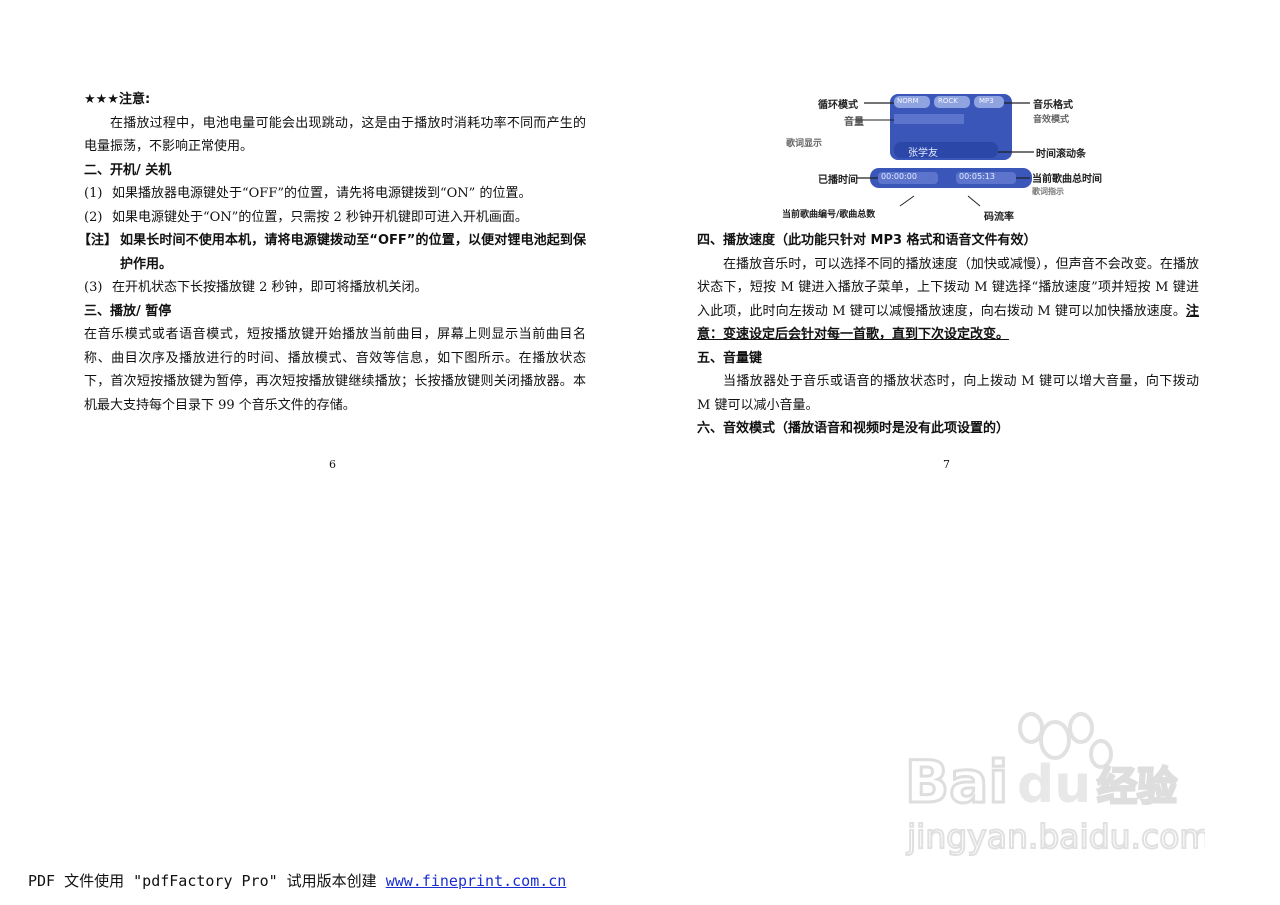 The image size is (1280, 905). I want to click on section-speed-heading: 四、播放速度（此功能只针对 MP3 格式和语音文件有效）, so click(867, 240).